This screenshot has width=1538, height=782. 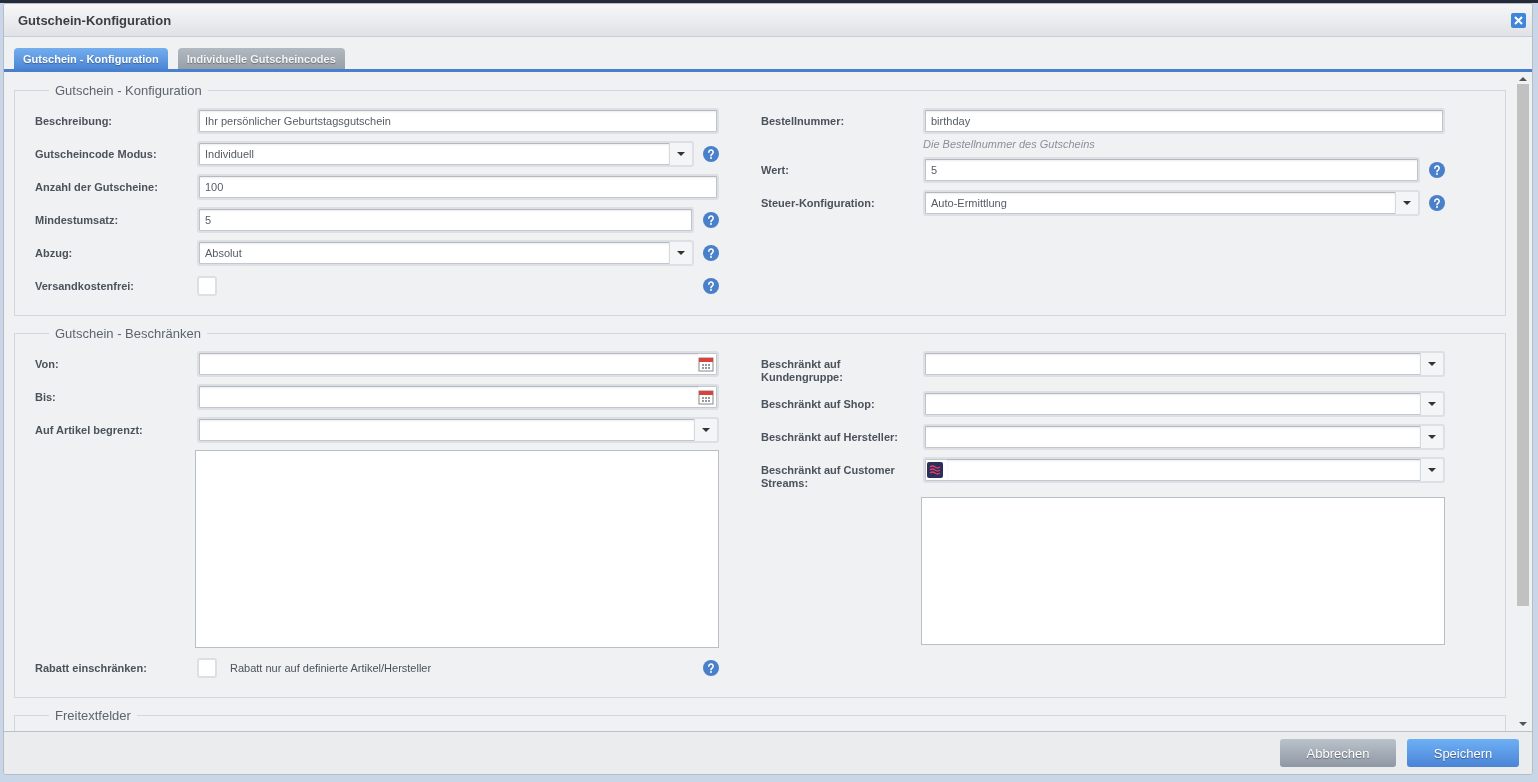 What do you see at coordinates (74, 121) in the screenshot?
I see `field-label: Beschreibung:` at bounding box center [74, 121].